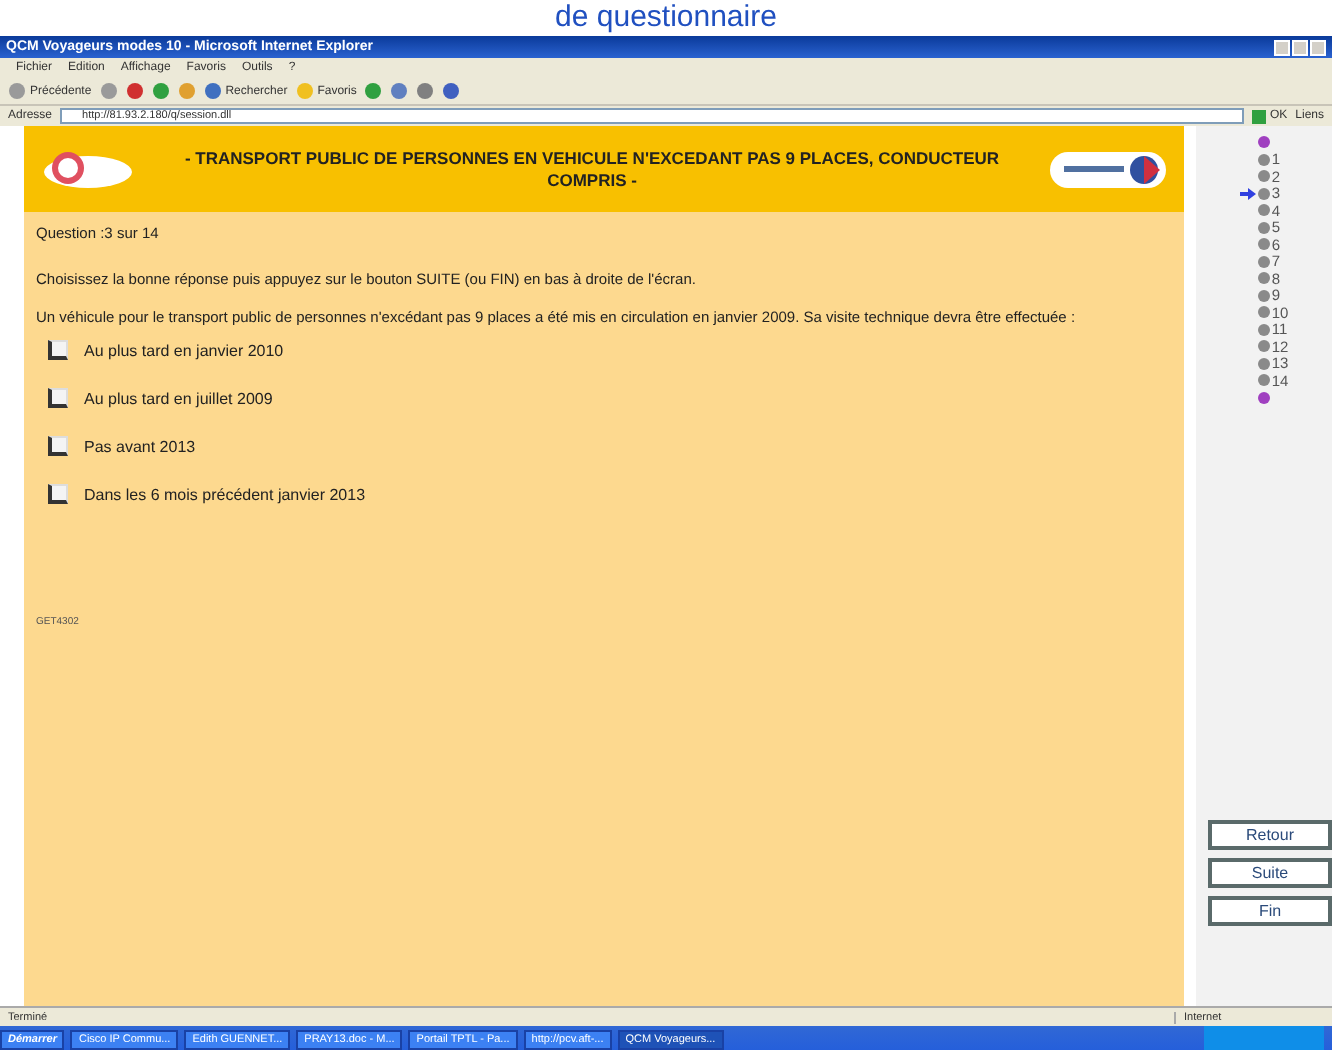 Image resolution: width=1332 pixels, height=1050 pixels. What do you see at coordinates (184, 350) in the screenshot?
I see `answer-label: Au plus tard en janvier 2010` at bounding box center [184, 350].